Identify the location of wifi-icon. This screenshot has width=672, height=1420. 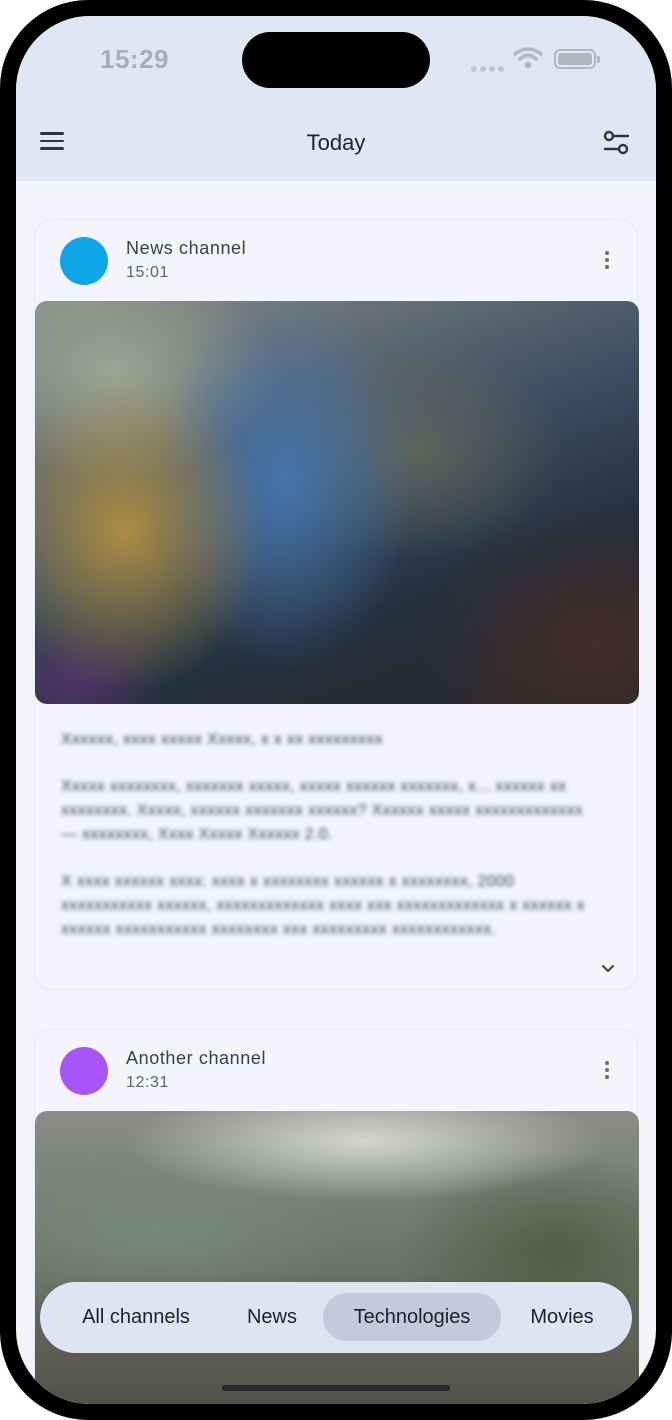
(528, 60).